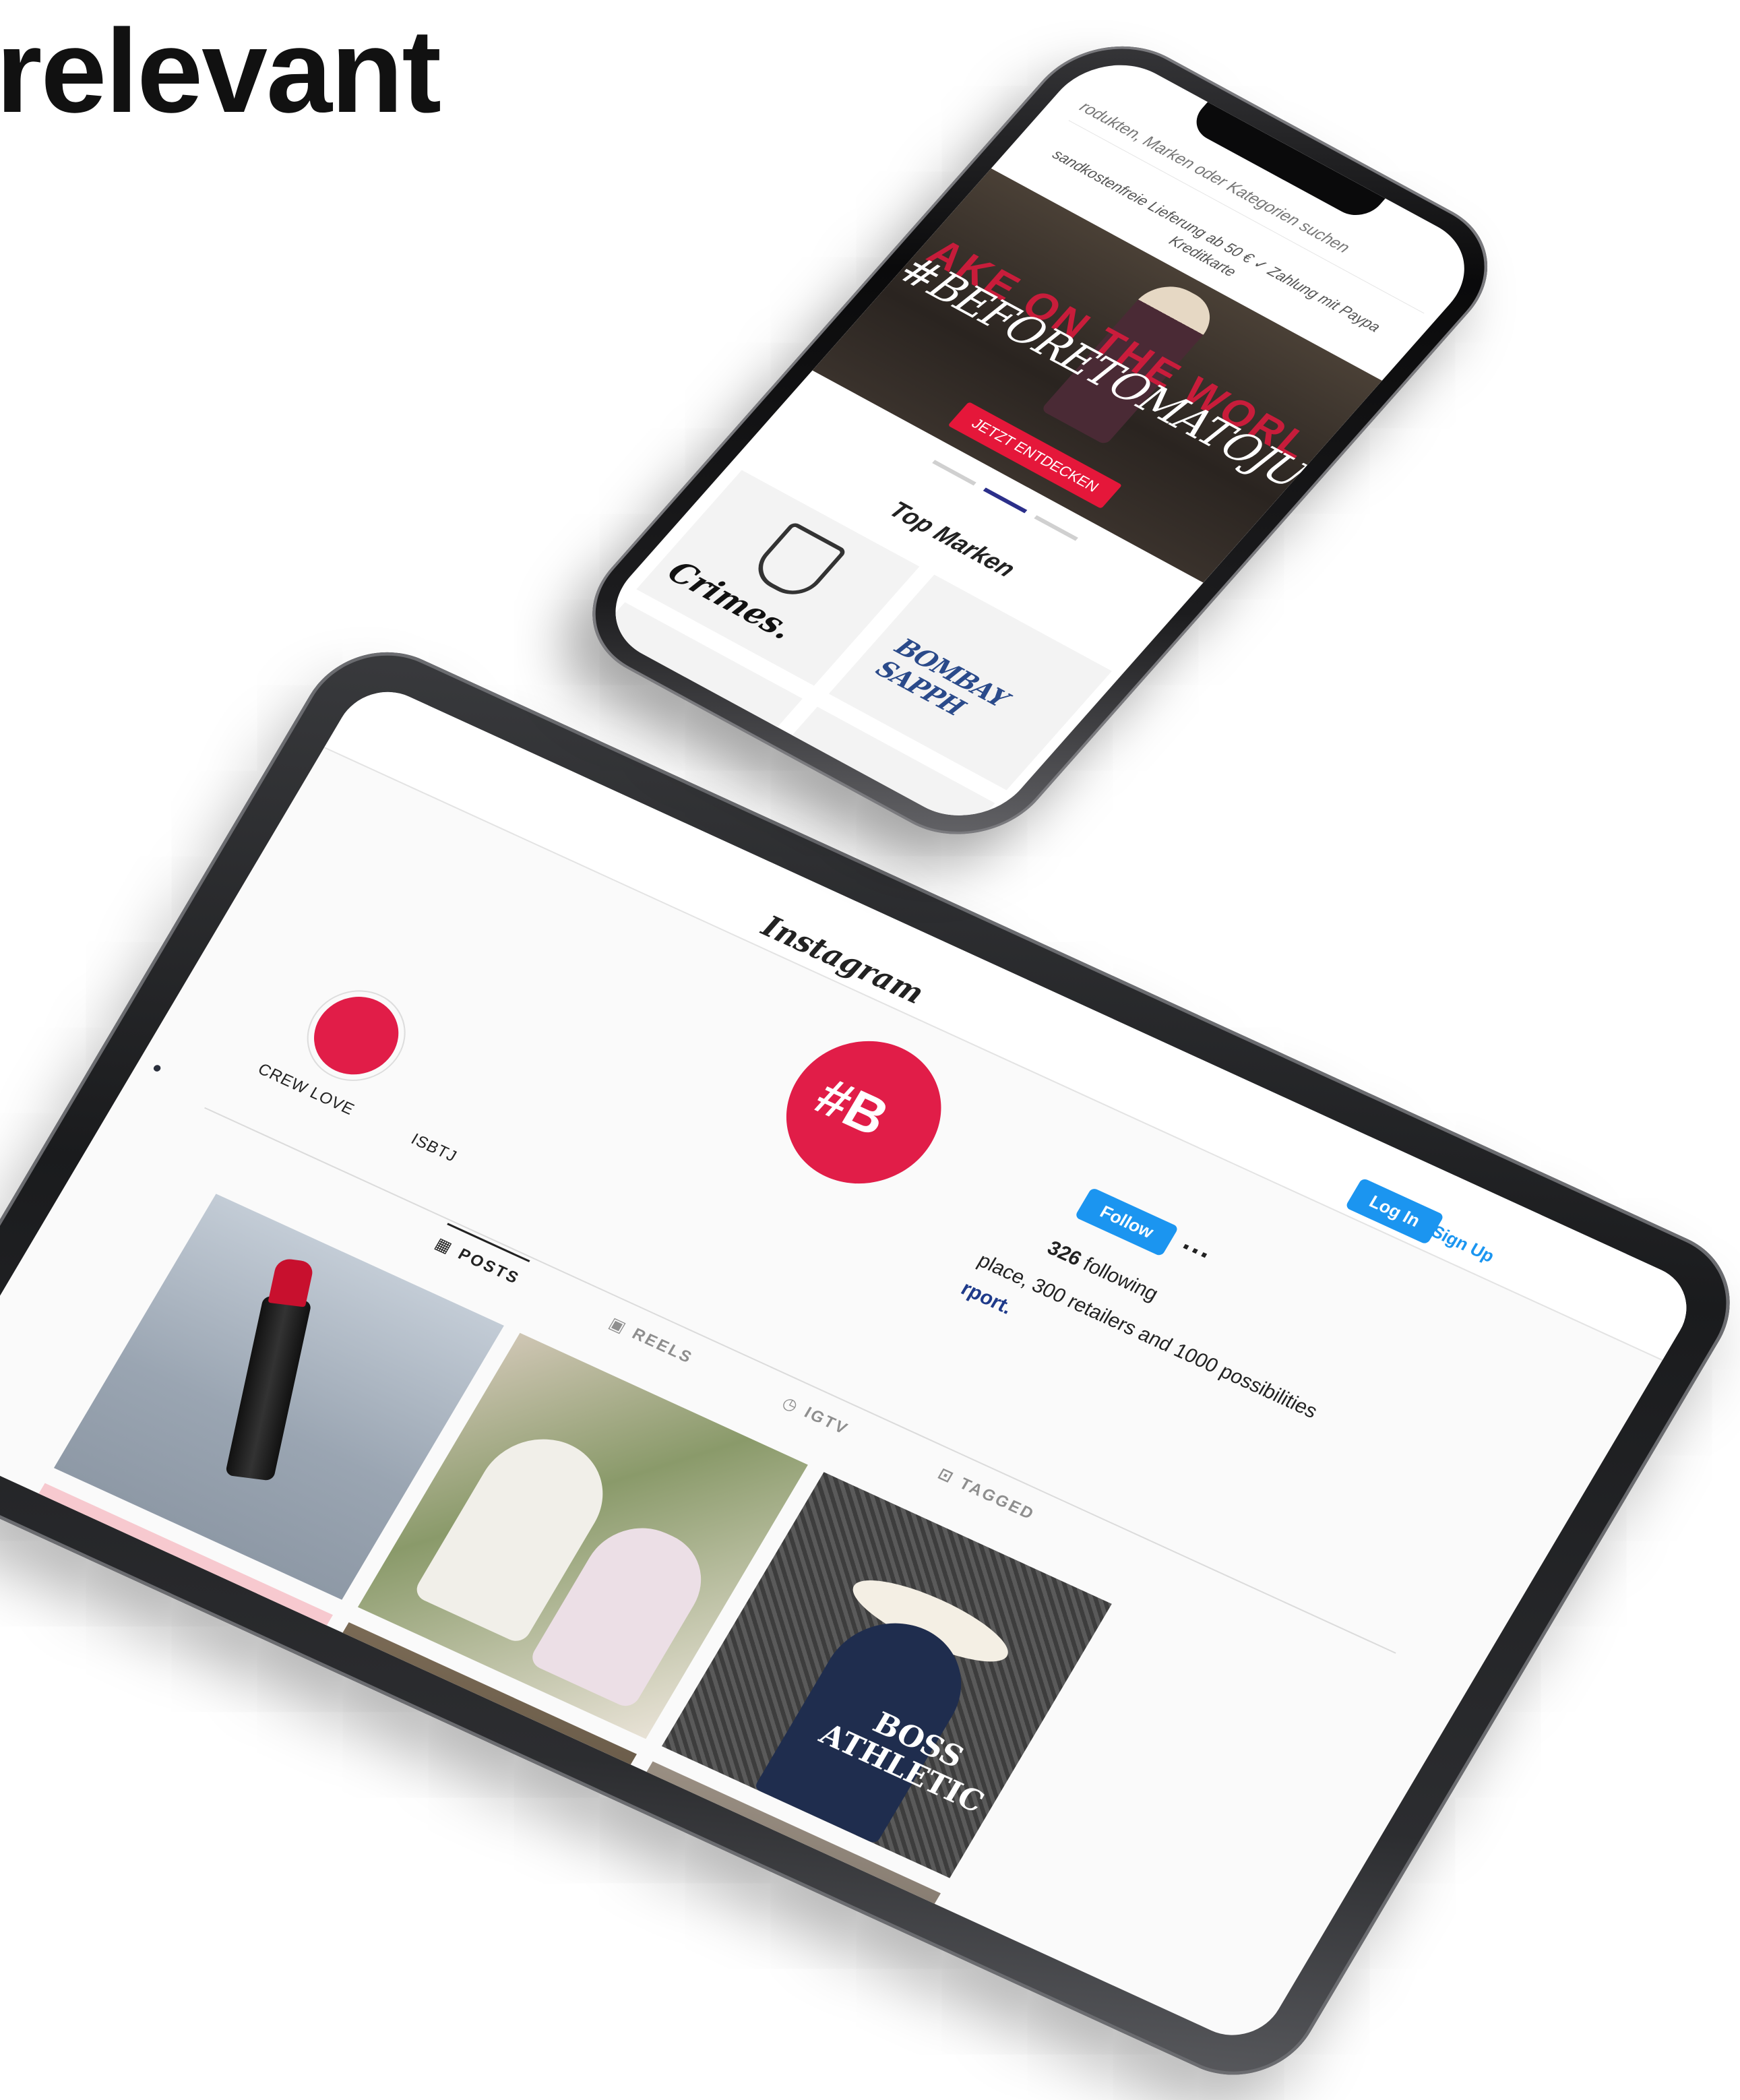  I want to click on signup-link: Sign Up, so click(1462, 1244).